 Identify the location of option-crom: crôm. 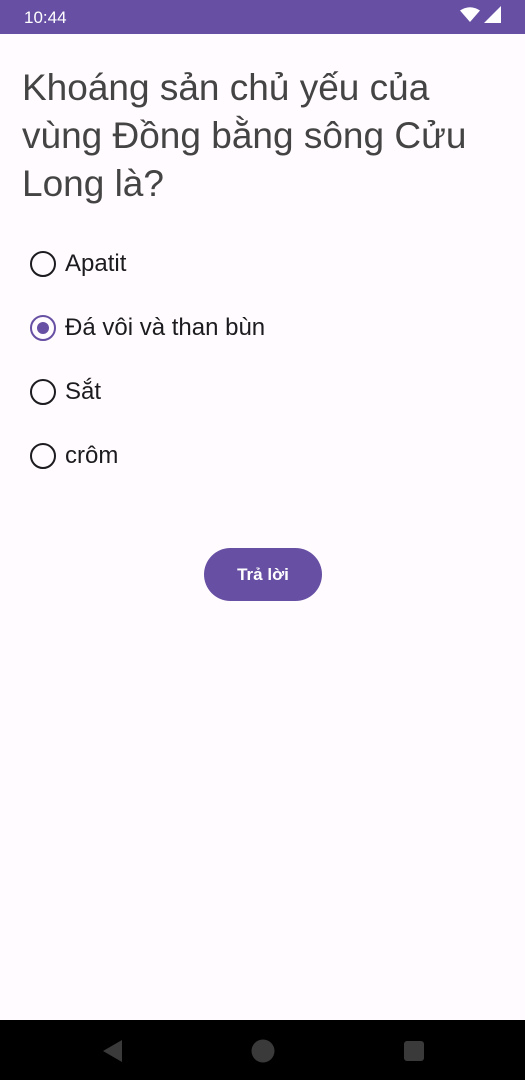
(262, 456).